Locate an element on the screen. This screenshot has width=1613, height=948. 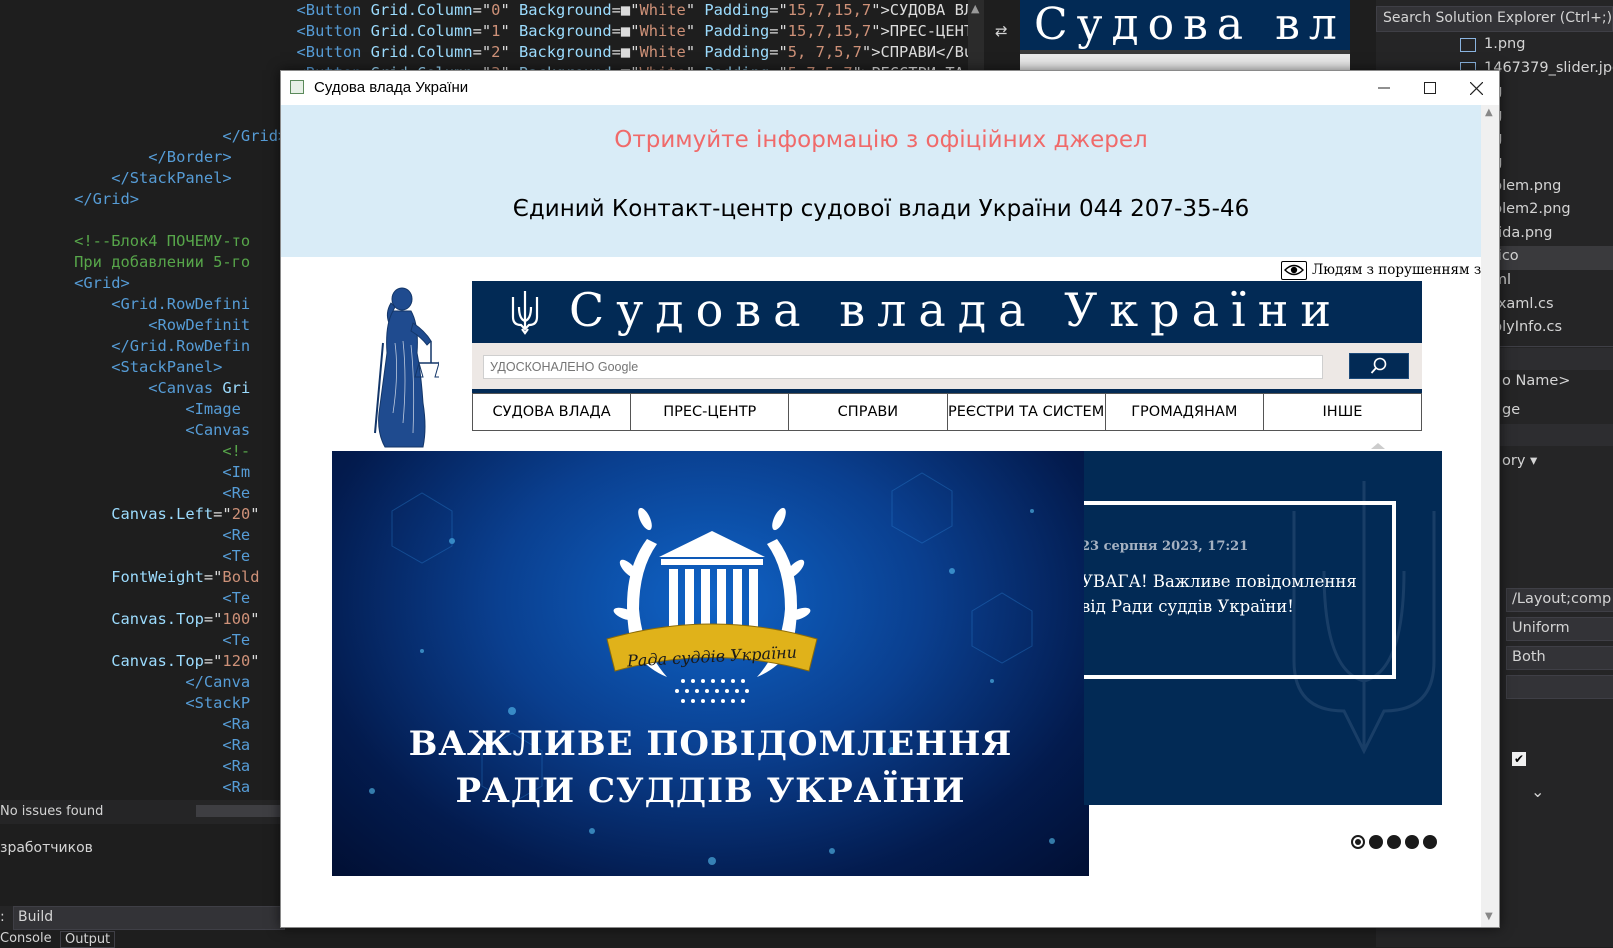
nav-other: ІНШЕ is located at coordinates (1342, 412).